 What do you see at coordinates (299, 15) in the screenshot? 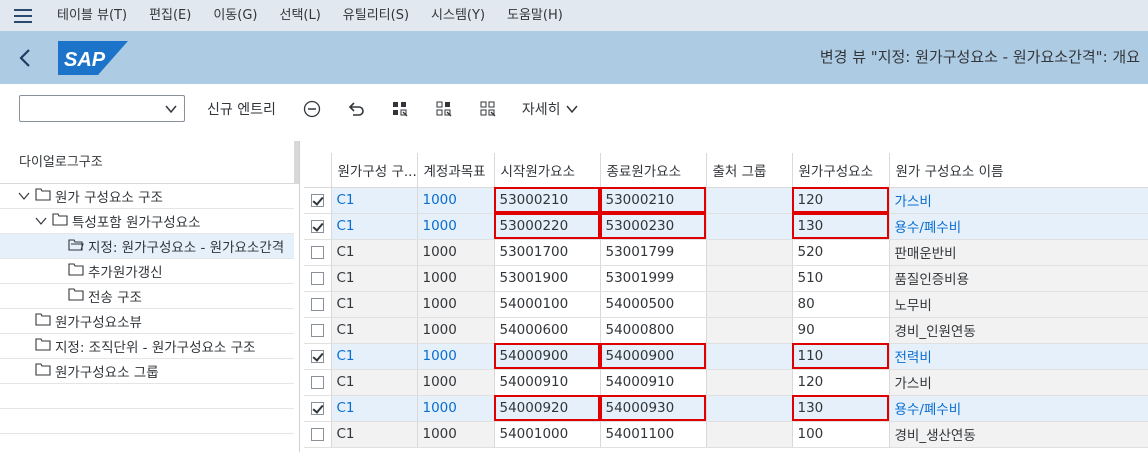
I see `menu-selection: 선택(L)` at bounding box center [299, 15].